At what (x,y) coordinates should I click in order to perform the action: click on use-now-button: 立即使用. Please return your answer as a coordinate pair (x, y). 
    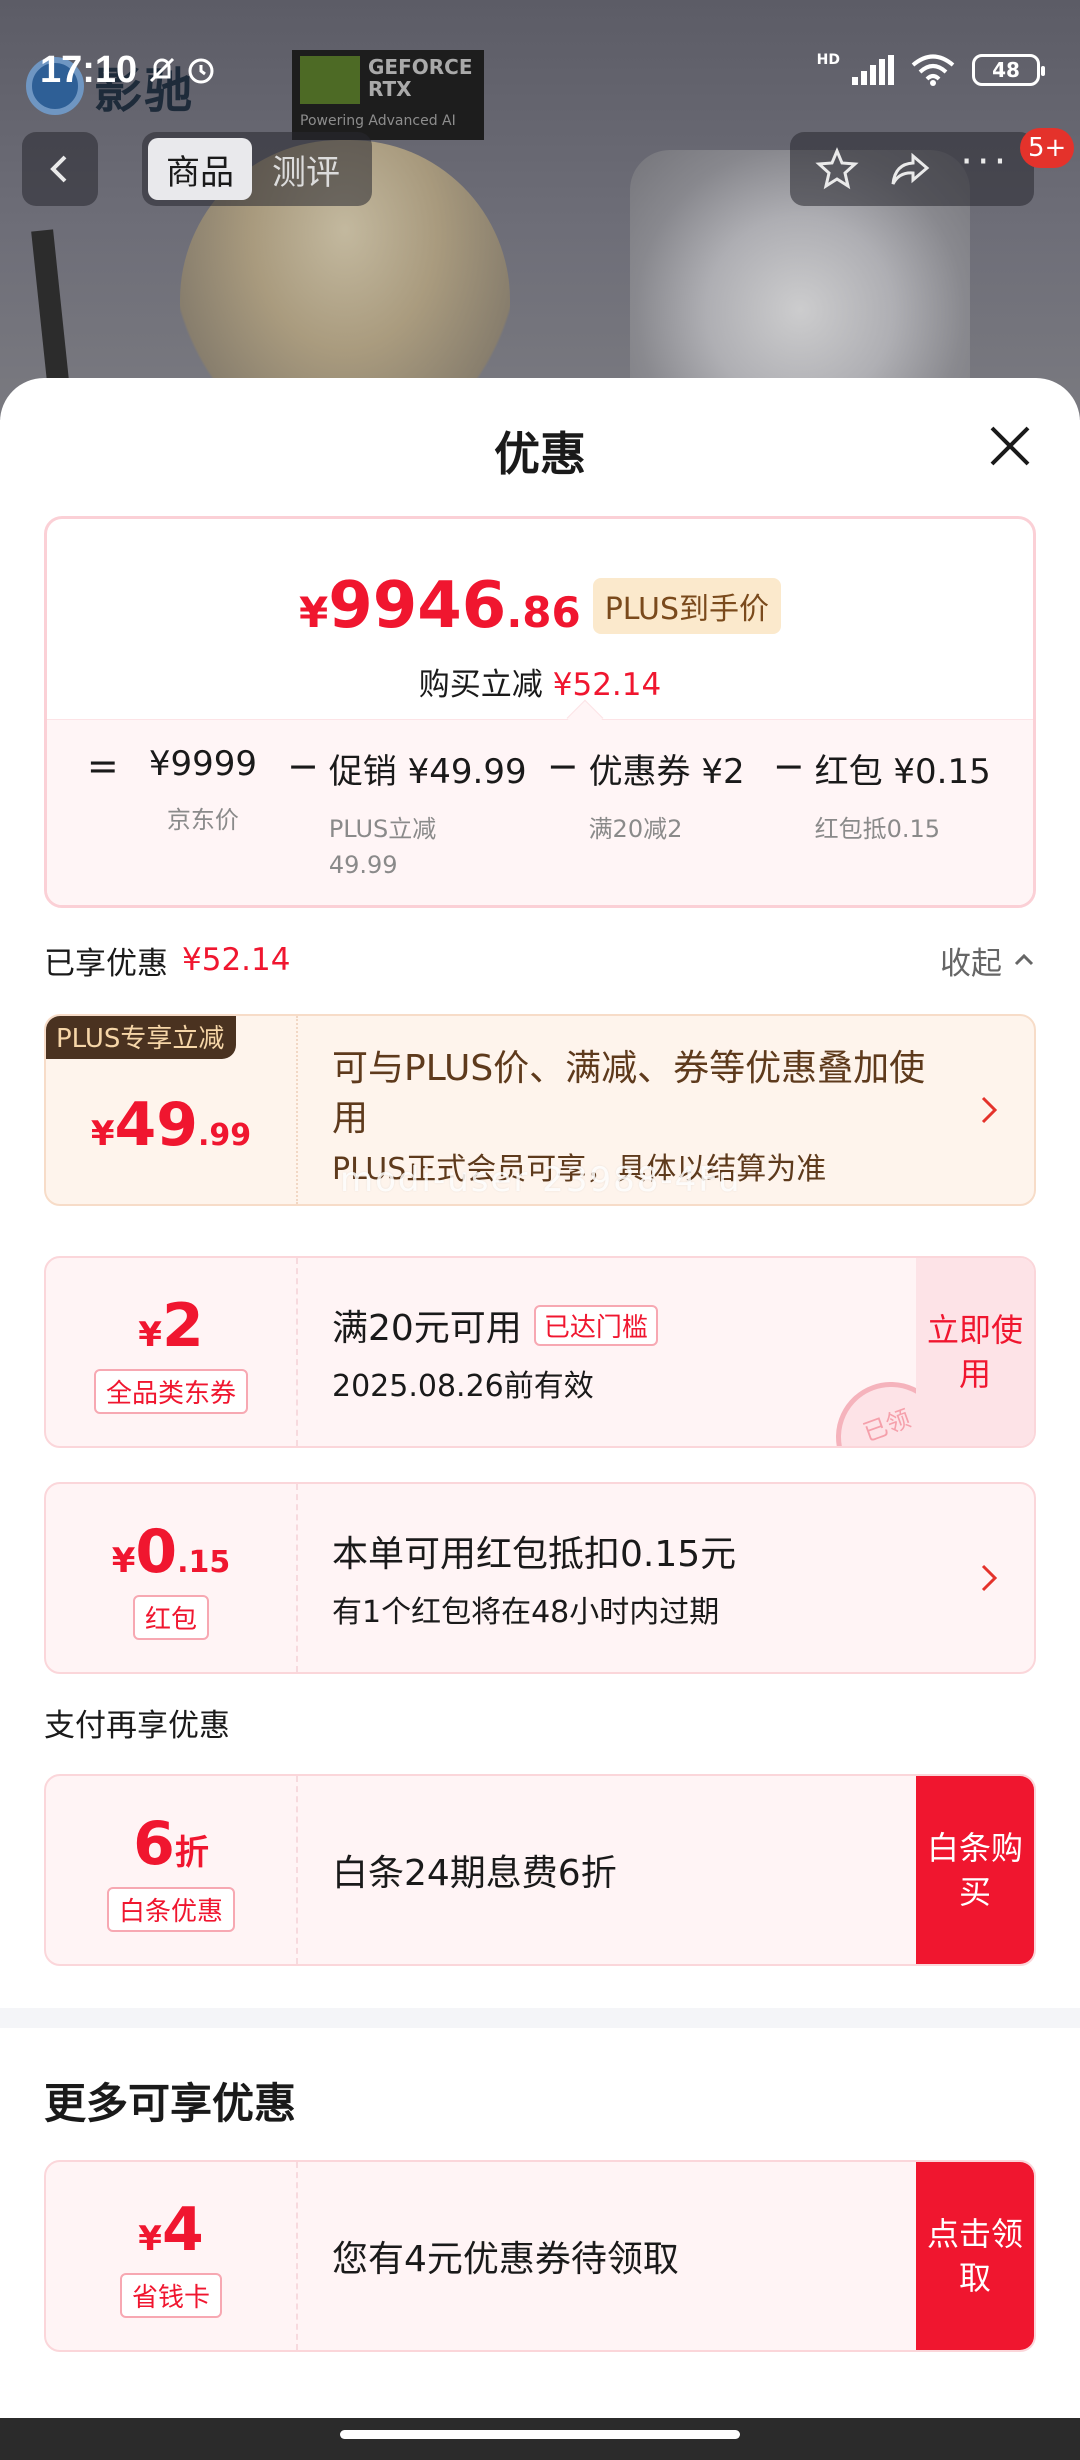
    Looking at the image, I should click on (975, 1352).